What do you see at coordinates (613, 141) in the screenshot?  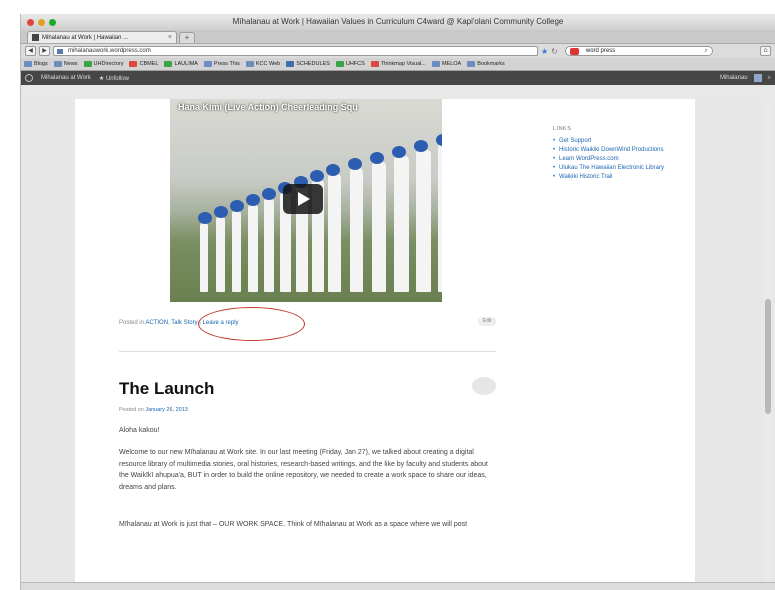 I see `sidebar-link: Get Support` at bounding box center [613, 141].